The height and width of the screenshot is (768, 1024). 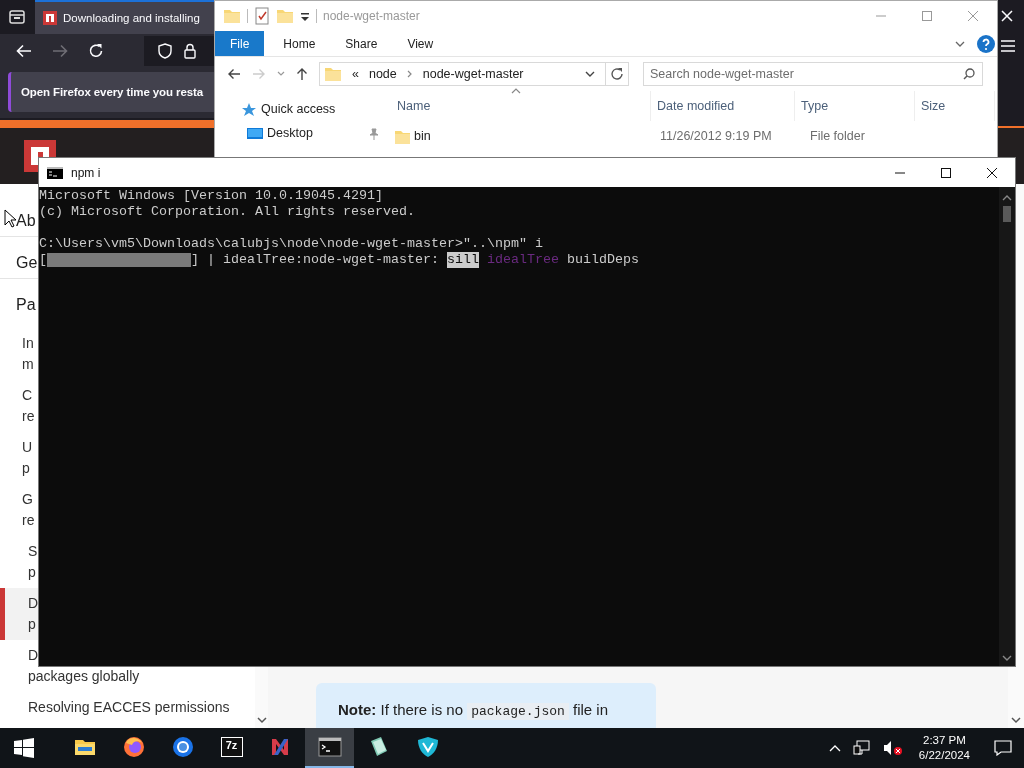 I want to click on table-cell-text: 11/26/2012 9:19 PM, so click(x=716, y=135).